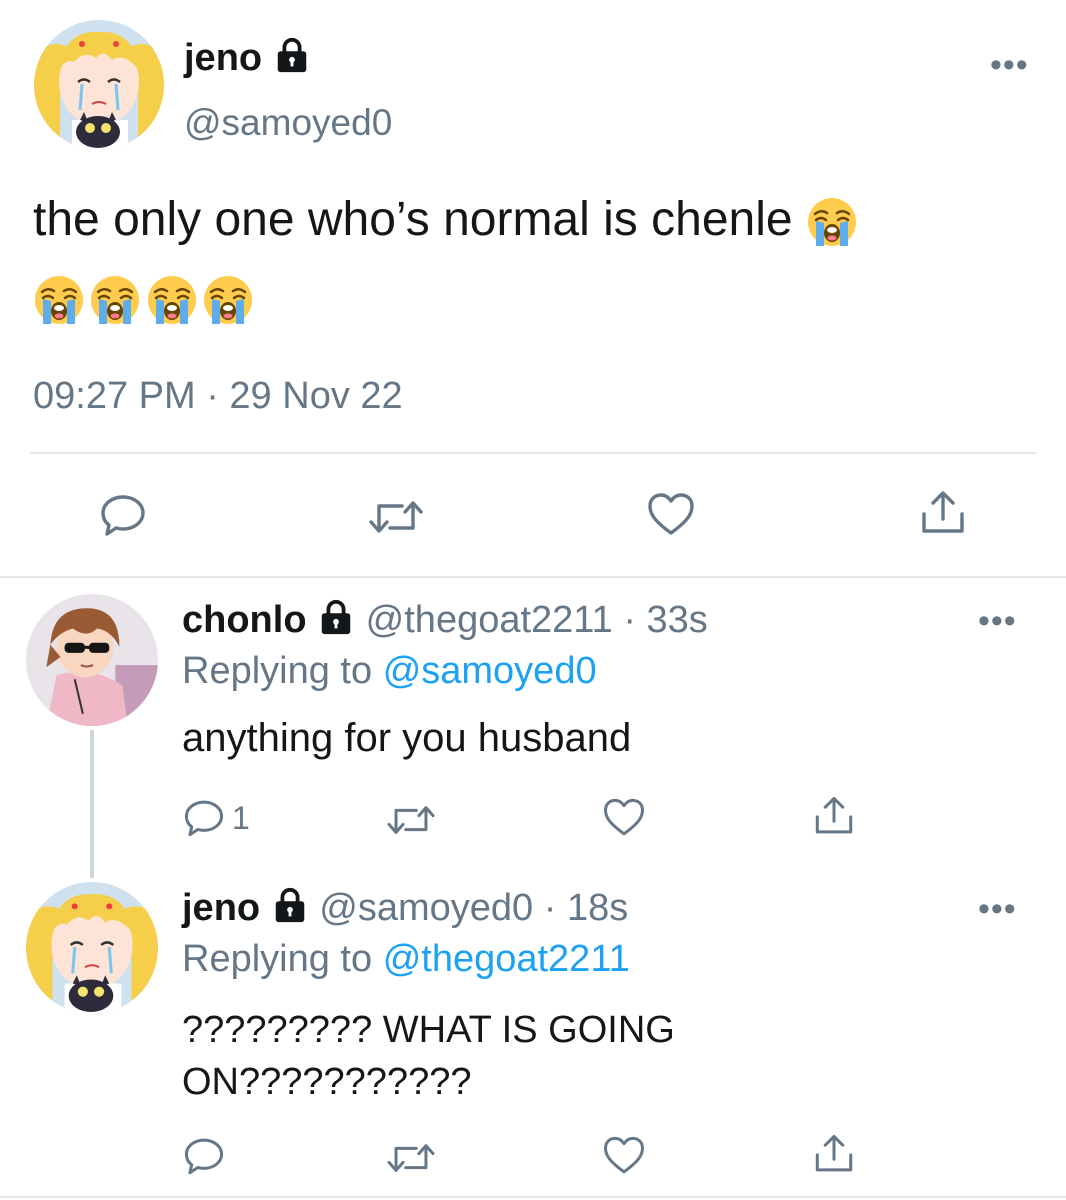 This screenshot has height=1200, width=1066. Describe the element at coordinates (407, 738) in the screenshot. I see `reply-text: anything for you husband` at that location.